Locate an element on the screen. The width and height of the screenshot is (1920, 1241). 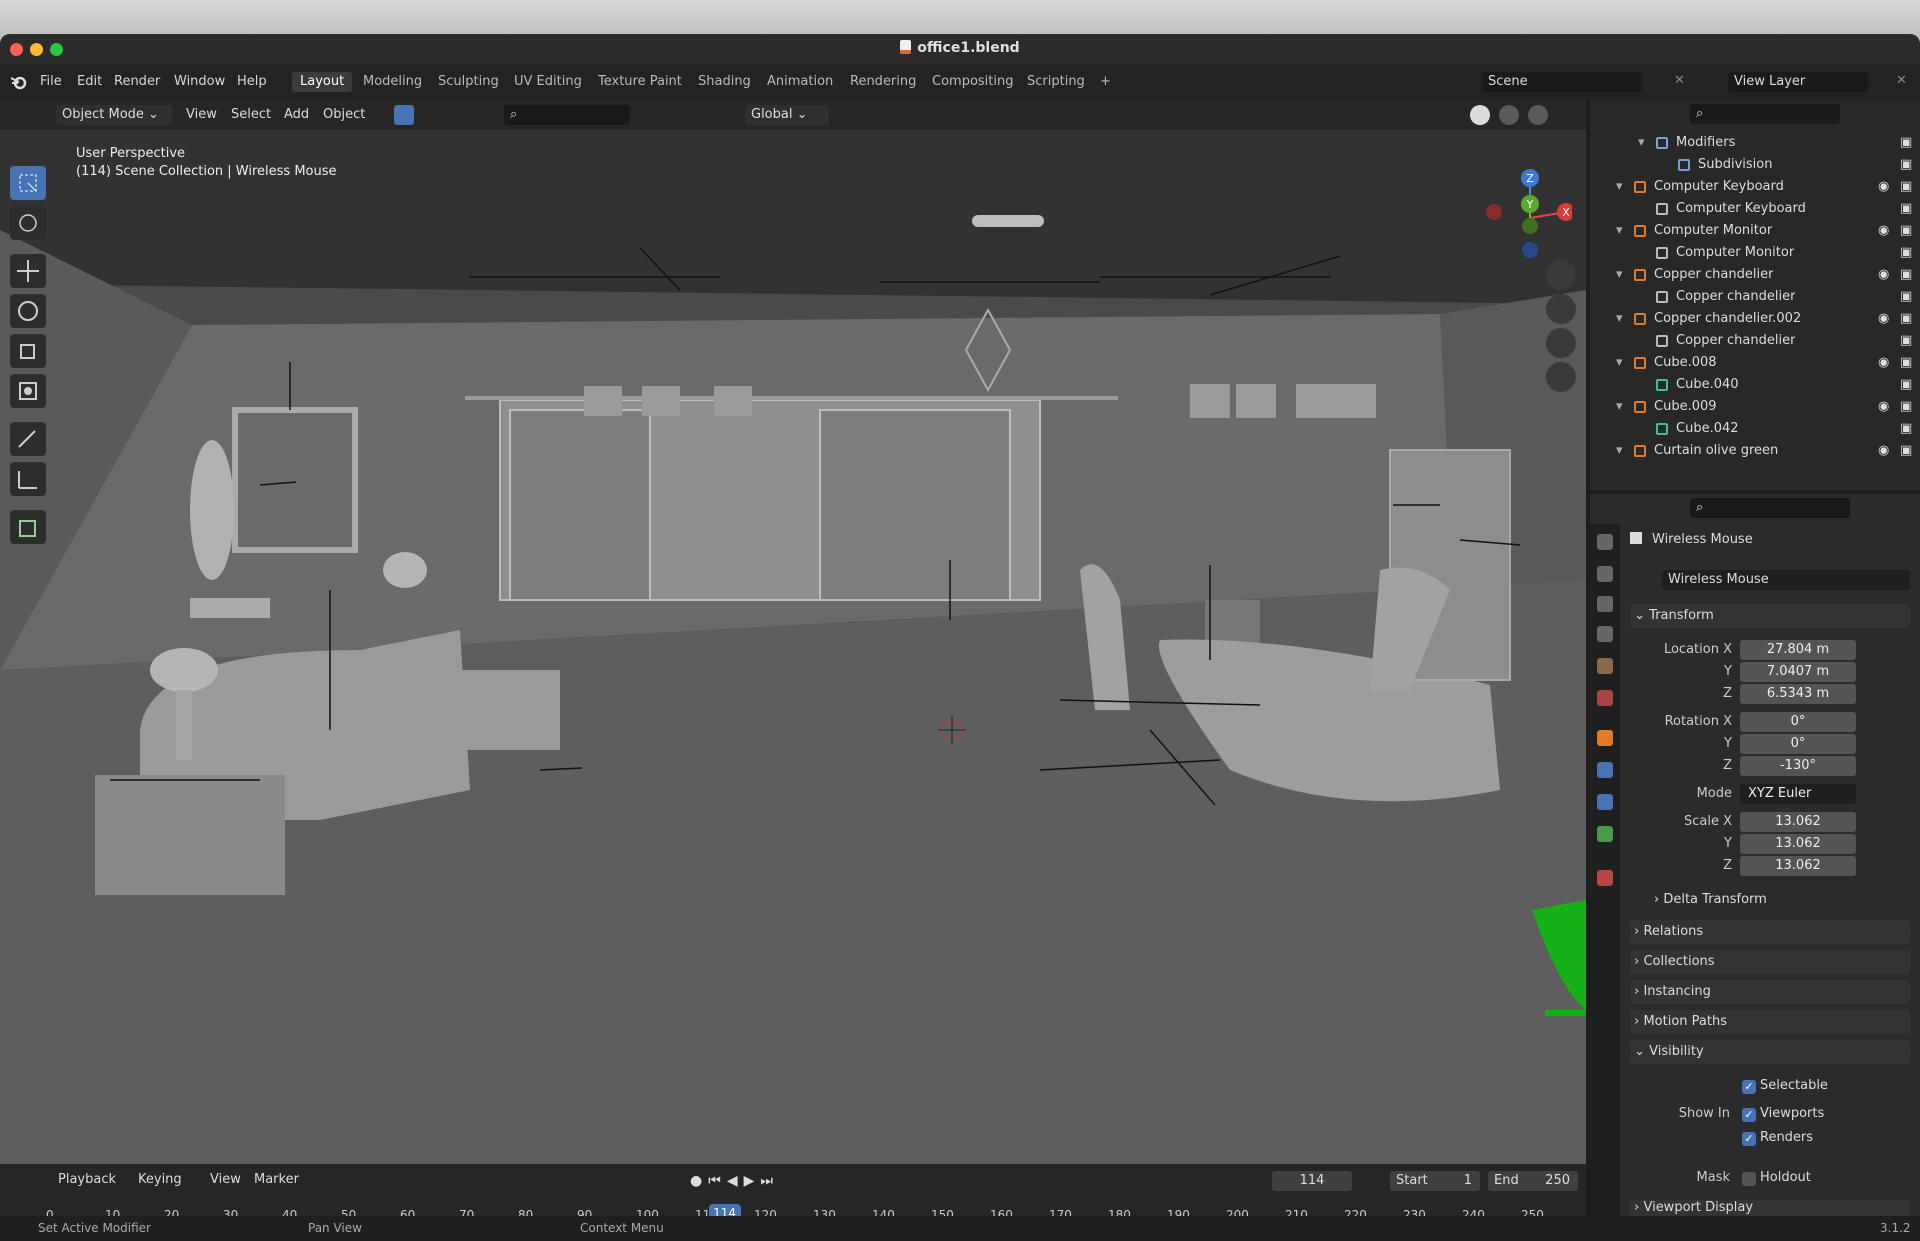
tab-modeling: Modeling is located at coordinates (392, 82).